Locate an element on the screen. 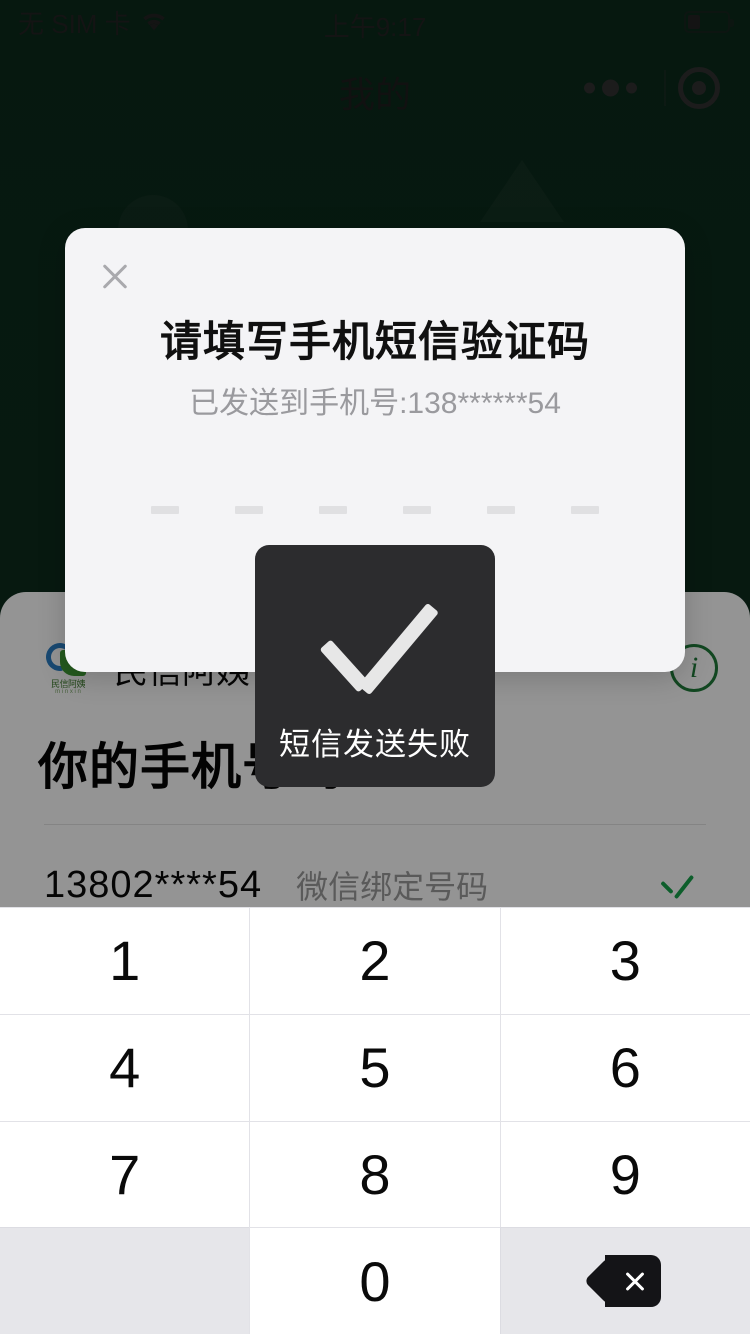  key-8: 8 is located at coordinates (375, 1174).